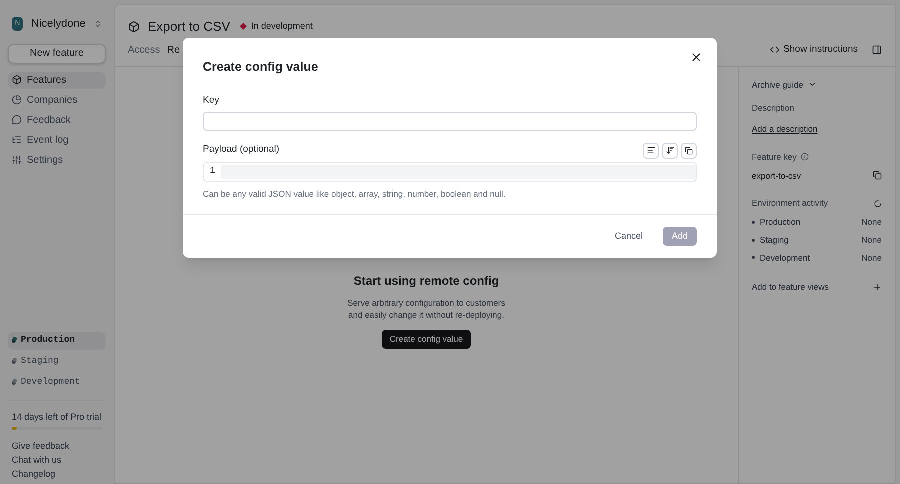 This screenshot has height=484, width=900. What do you see at coordinates (777, 176) in the screenshot?
I see `feature-key-value: export-to-csv` at bounding box center [777, 176].